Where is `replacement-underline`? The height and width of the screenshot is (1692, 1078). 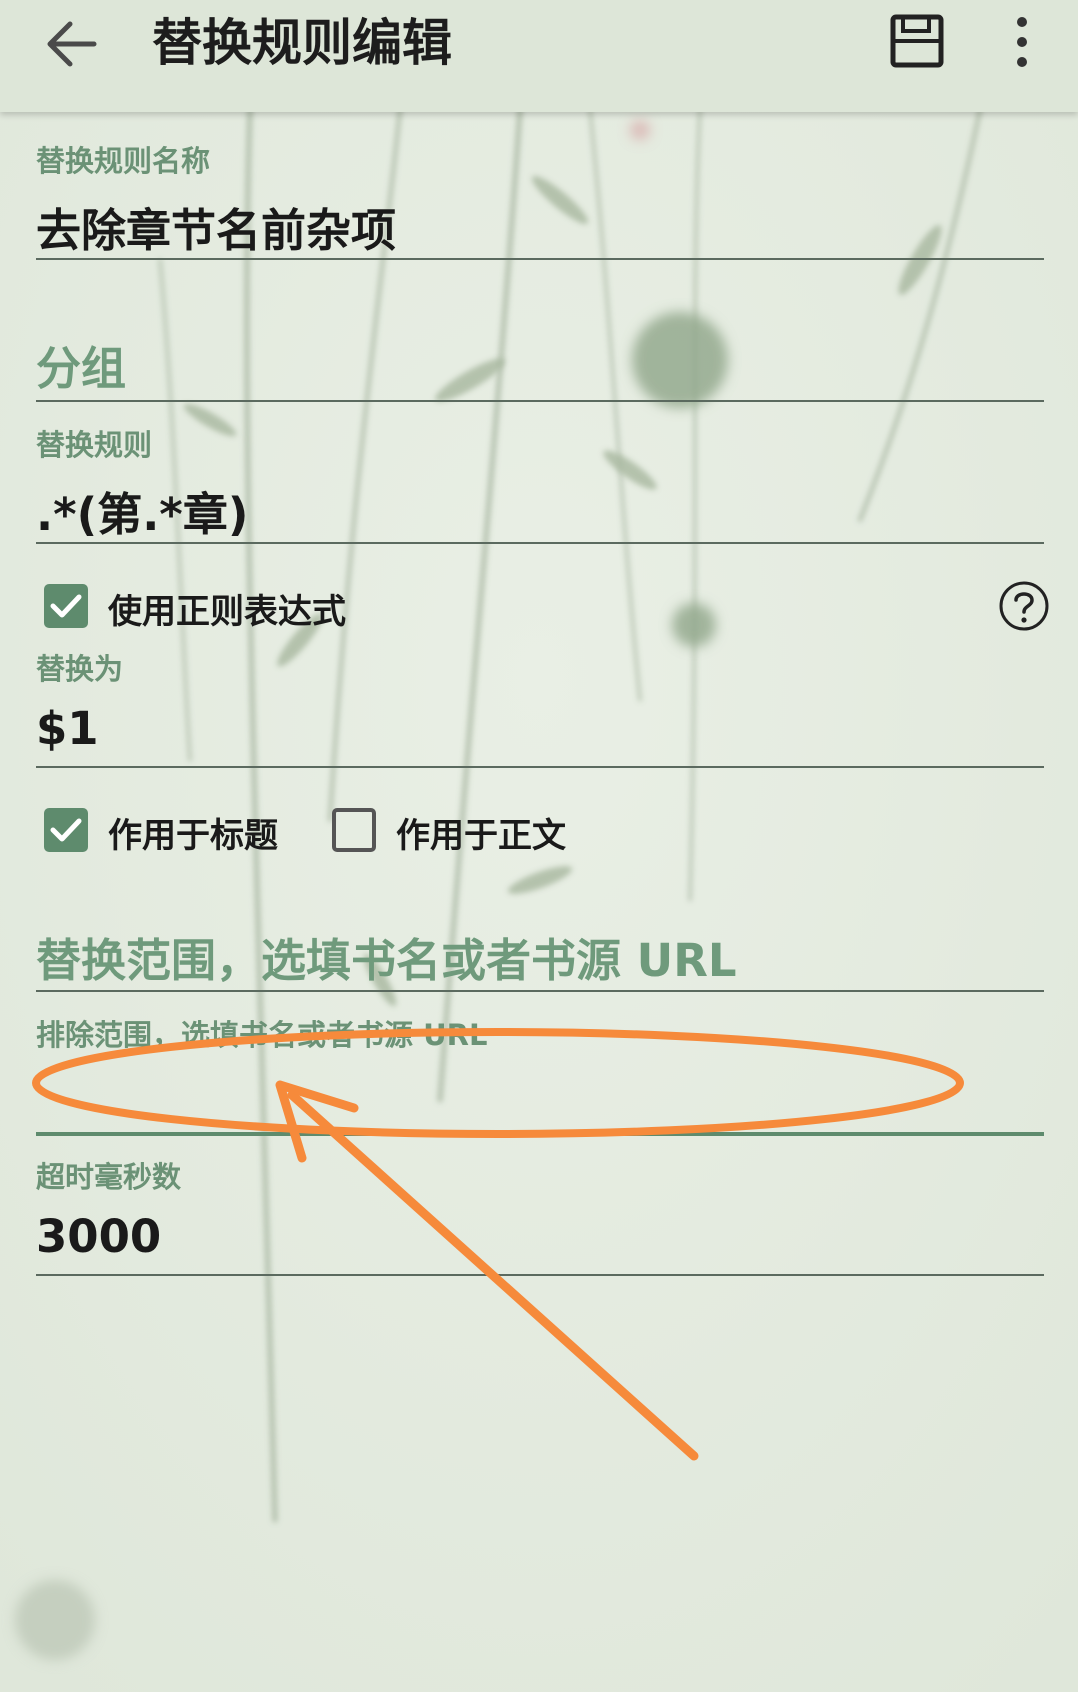
replacement-underline is located at coordinates (540, 767).